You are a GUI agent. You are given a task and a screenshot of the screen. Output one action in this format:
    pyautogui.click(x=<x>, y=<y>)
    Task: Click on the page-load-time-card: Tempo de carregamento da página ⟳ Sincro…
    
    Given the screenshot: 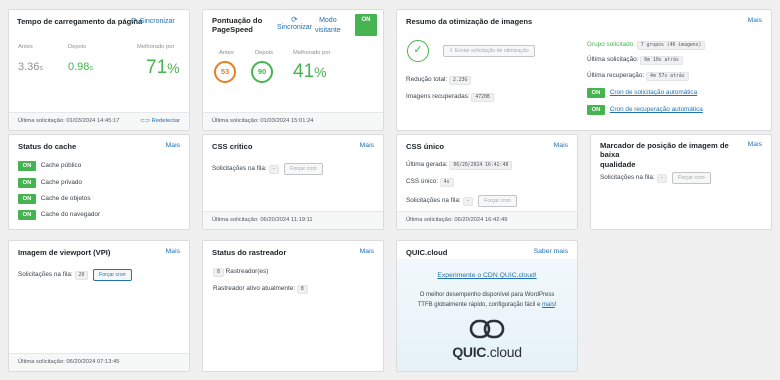 What is the action you would take?
    pyautogui.click(x=99, y=70)
    